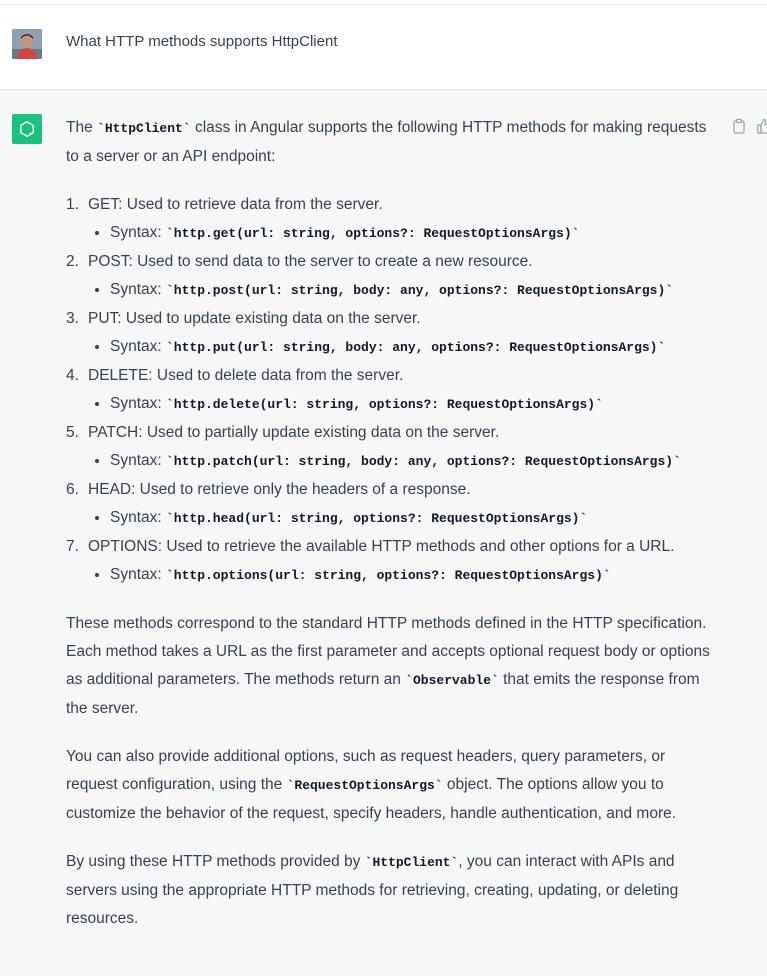  Describe the element at coordinates (202, 41) in the screenshot. I see `user-question: What HTTP methods supports HttpClient` at that location.